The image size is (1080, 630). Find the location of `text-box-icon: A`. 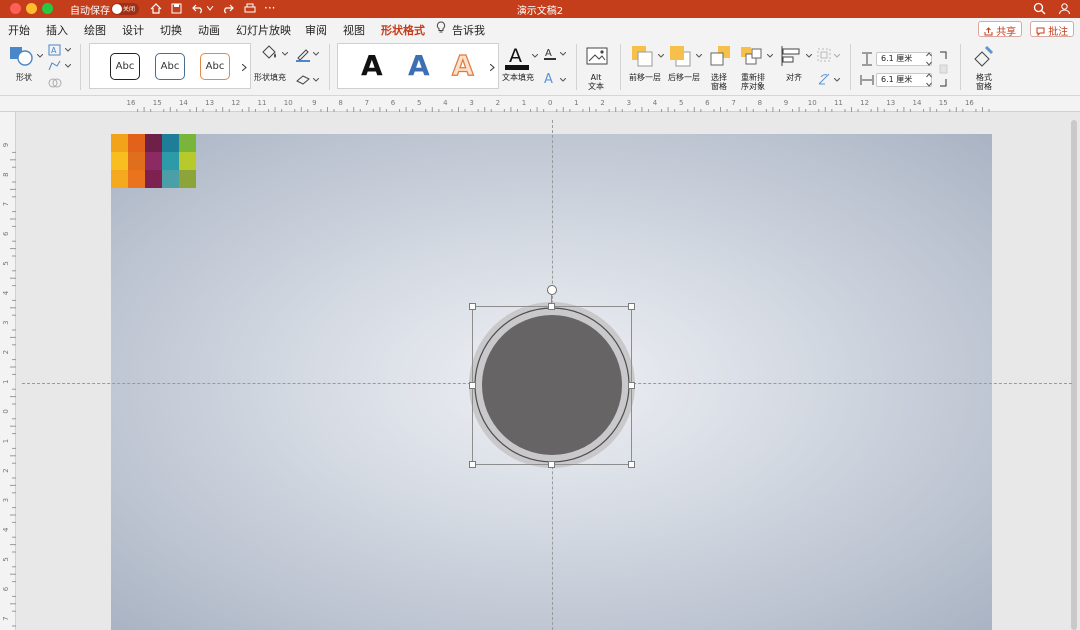

text-box-icon: A is located at coordinates (55, 50).